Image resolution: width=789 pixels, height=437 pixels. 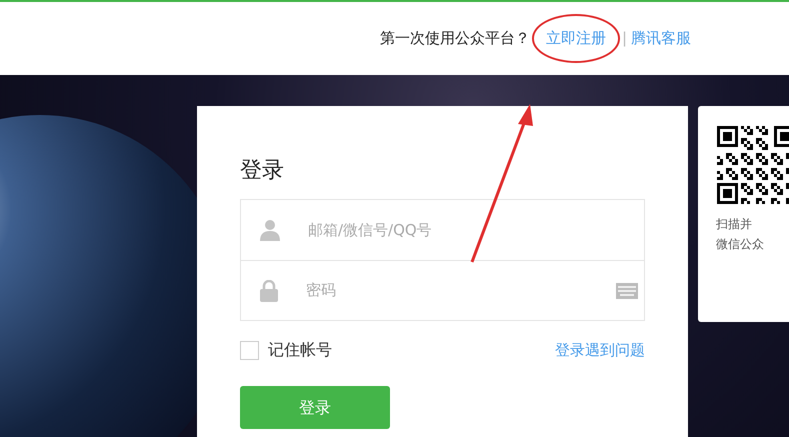 I want to click on login-button: 登录, so click(x=315, y=407).